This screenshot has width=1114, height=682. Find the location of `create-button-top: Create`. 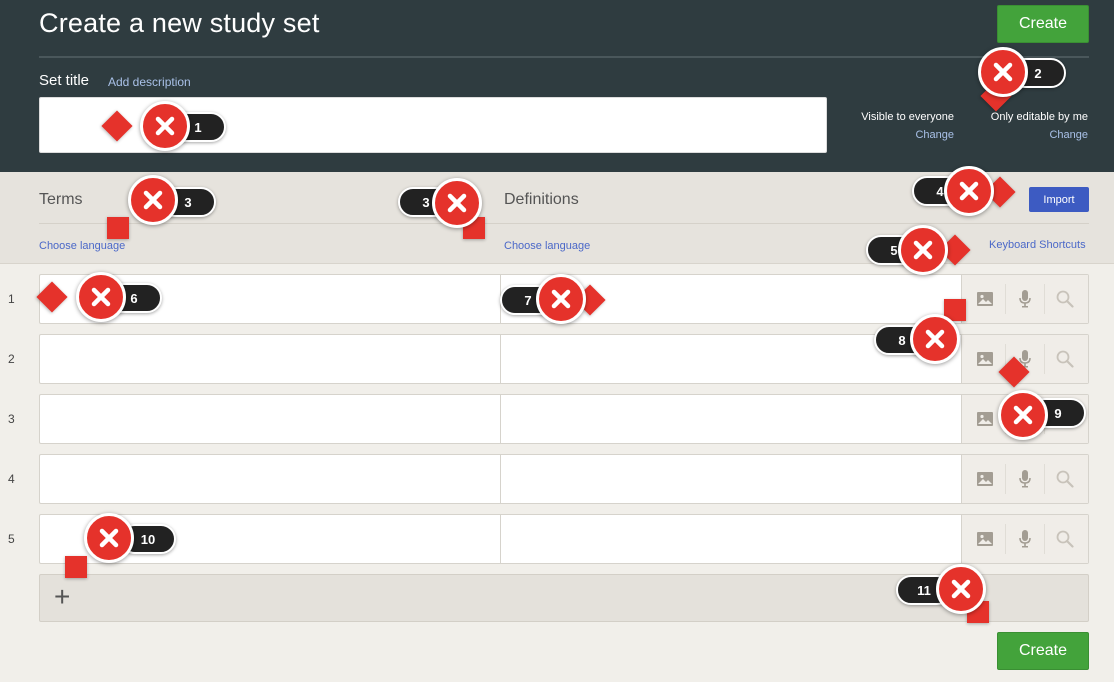

create-button-top: Create is located at coordinates (1043, 24).